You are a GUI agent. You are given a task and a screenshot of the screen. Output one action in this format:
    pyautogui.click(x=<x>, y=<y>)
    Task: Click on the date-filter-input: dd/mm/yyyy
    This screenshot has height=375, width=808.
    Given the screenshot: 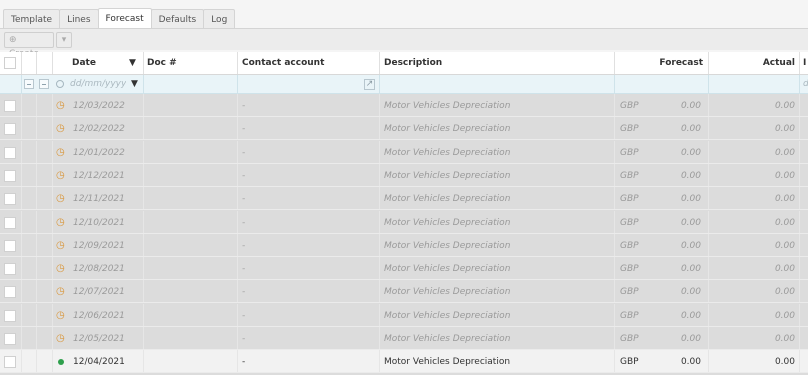 What is the action you would take?
    pyautogui.click(x=98, y=84)
    